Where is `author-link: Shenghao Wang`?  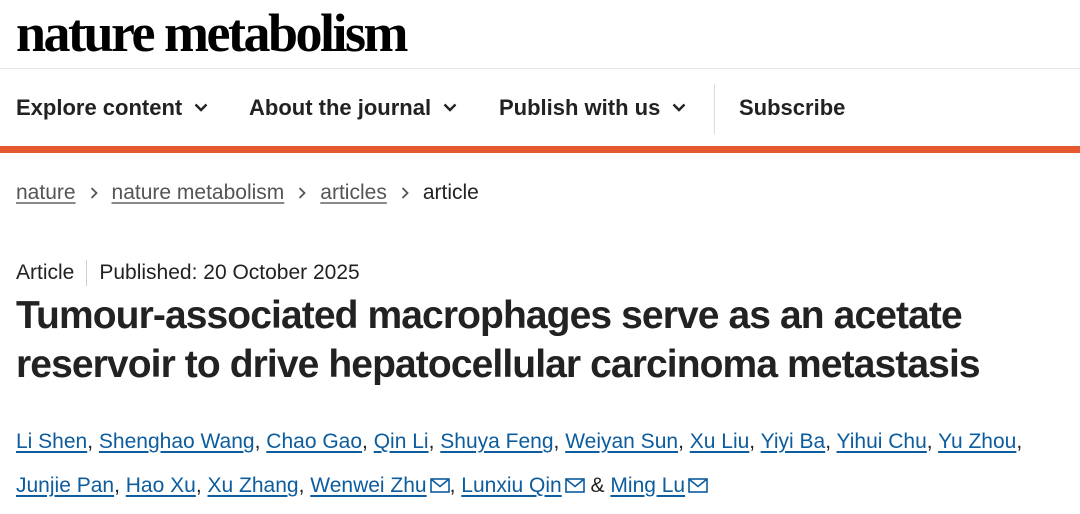 author-link: Shenghao Wang is located at coordinates (177, 441).